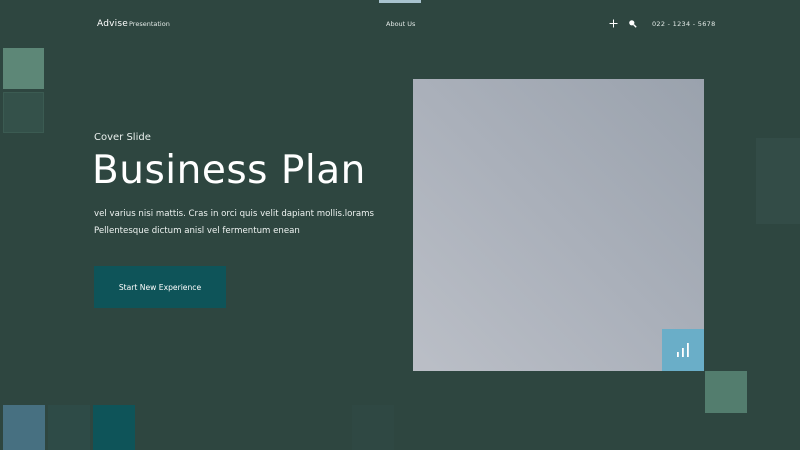 The height and width of the screenshot is (450, 800). I want to click on brand-subtitle: Presentation, so click(149, 24).